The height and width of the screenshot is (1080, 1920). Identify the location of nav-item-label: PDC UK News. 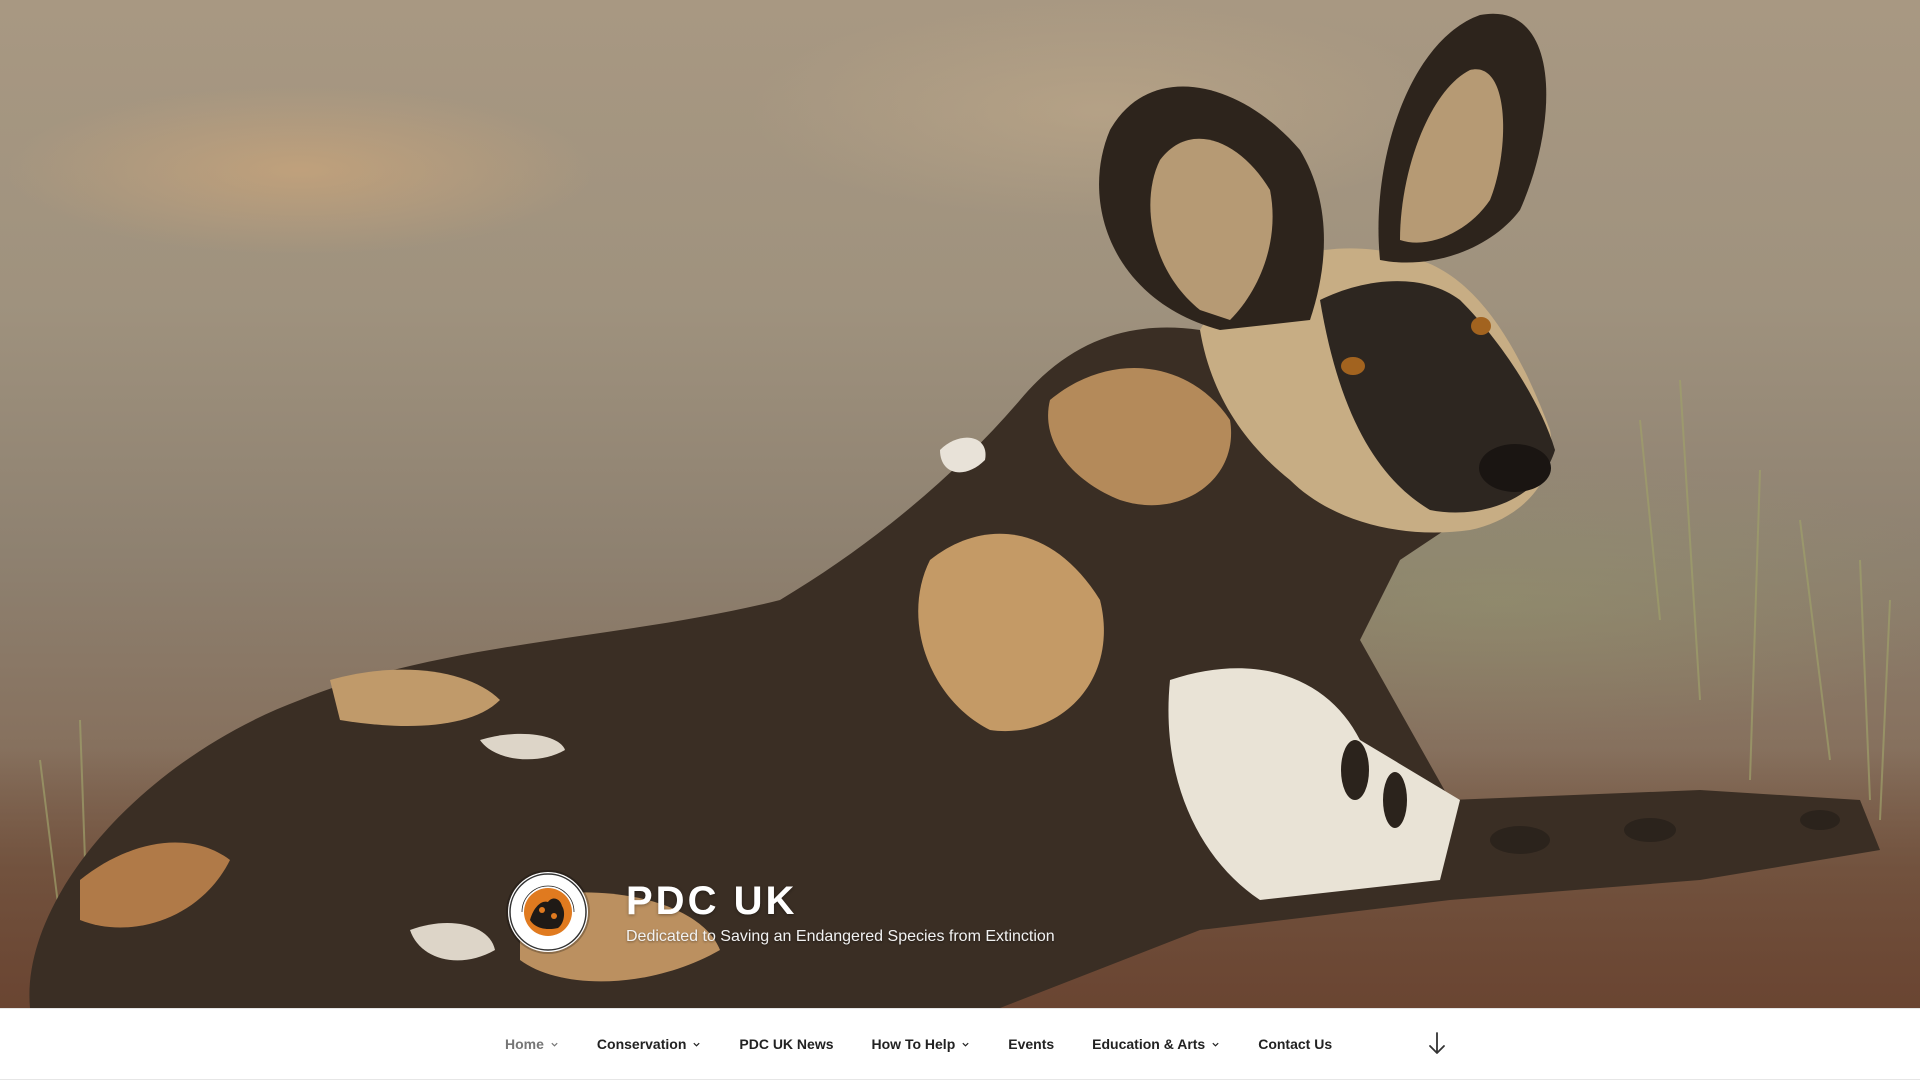
(786, 1044).